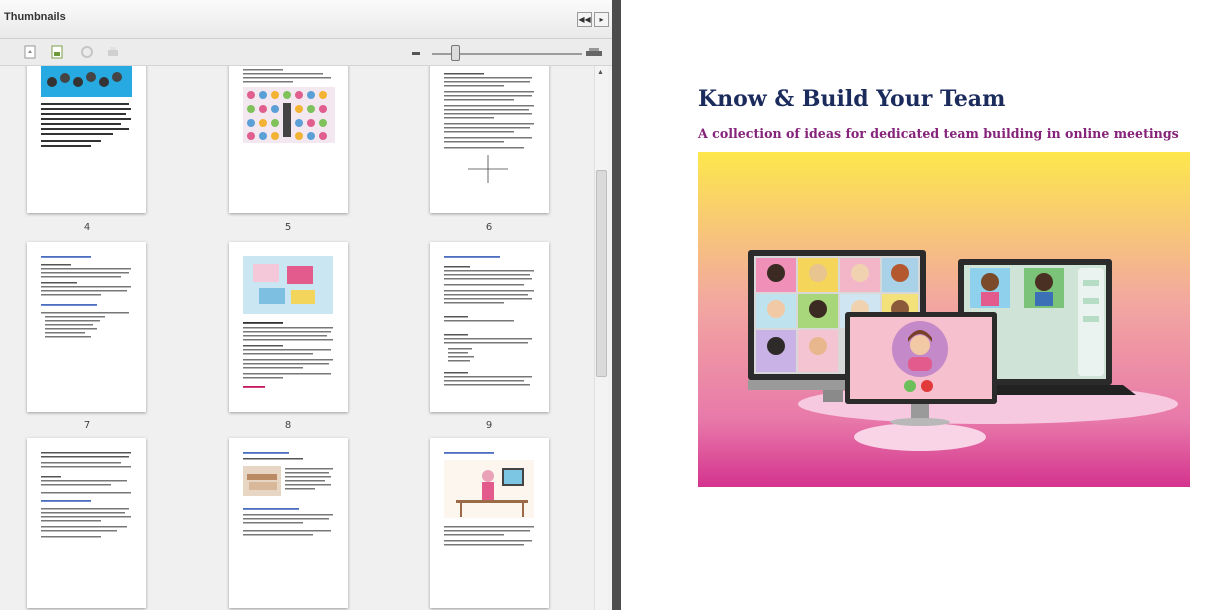 The image size is (1205, 610). Describe the element at coordinates (57, 52) in the screenshot. I see `page-options-icon` at that location.